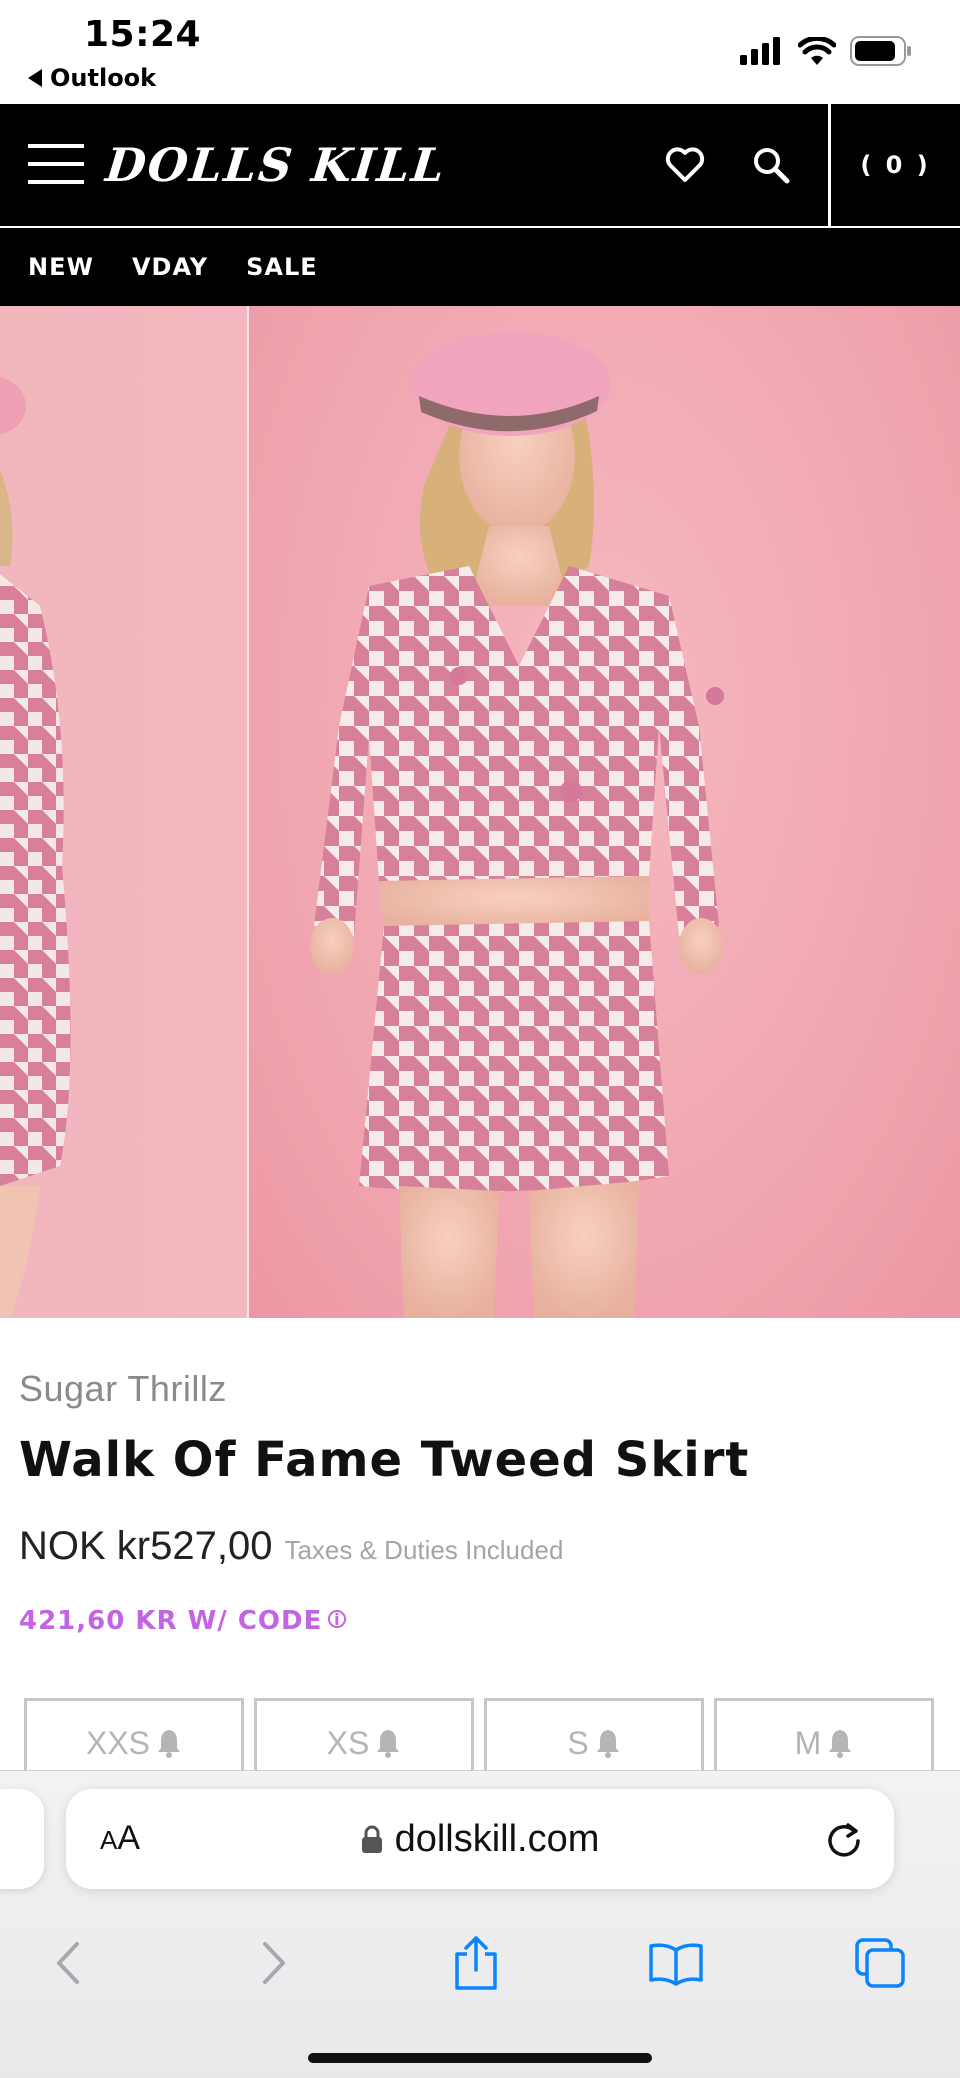  I want to click on safari-bottom-bar: AA dollskill.com, so click(480, 1924).